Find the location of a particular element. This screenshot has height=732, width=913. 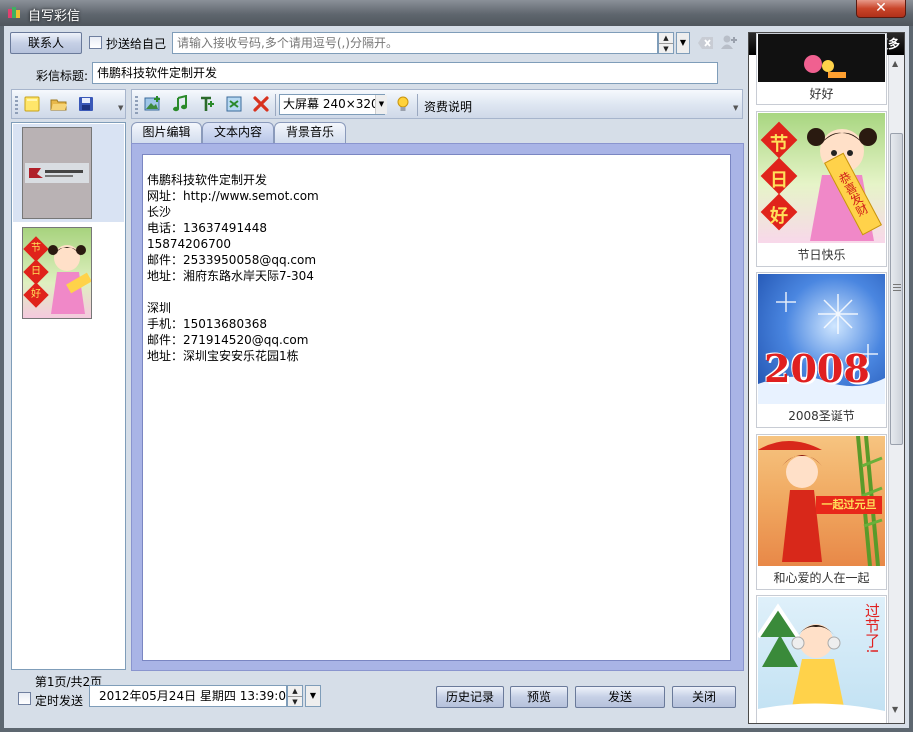

datetime-dropdown-button: ▼ is located at coordinates (313, 696).